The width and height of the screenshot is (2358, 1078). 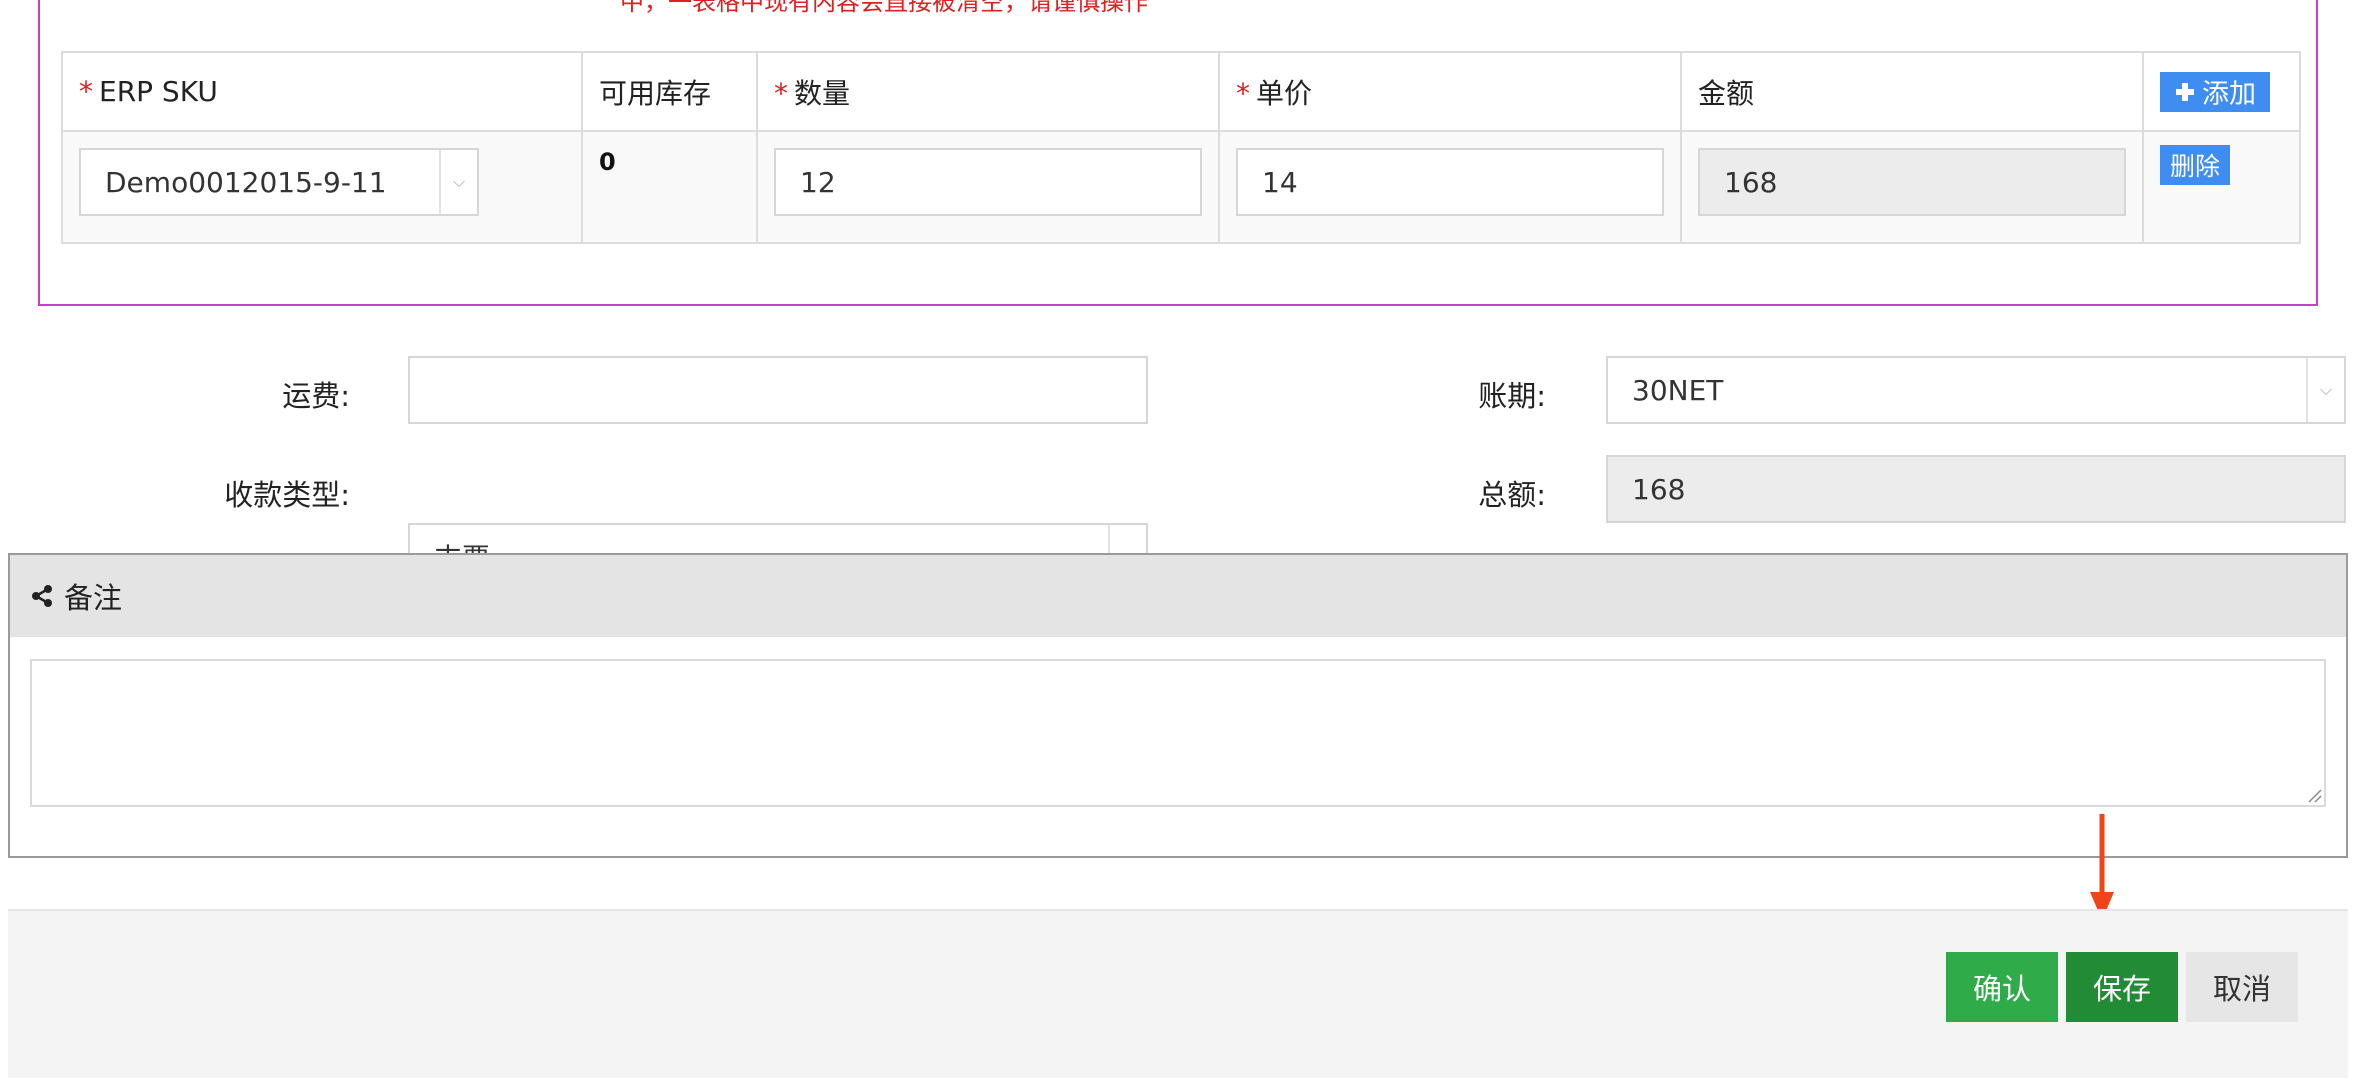 What do you see at coordinates (669, 187) in the screenshot?
I see `cell-available-stock: 0` at bounding box center [669, 187].